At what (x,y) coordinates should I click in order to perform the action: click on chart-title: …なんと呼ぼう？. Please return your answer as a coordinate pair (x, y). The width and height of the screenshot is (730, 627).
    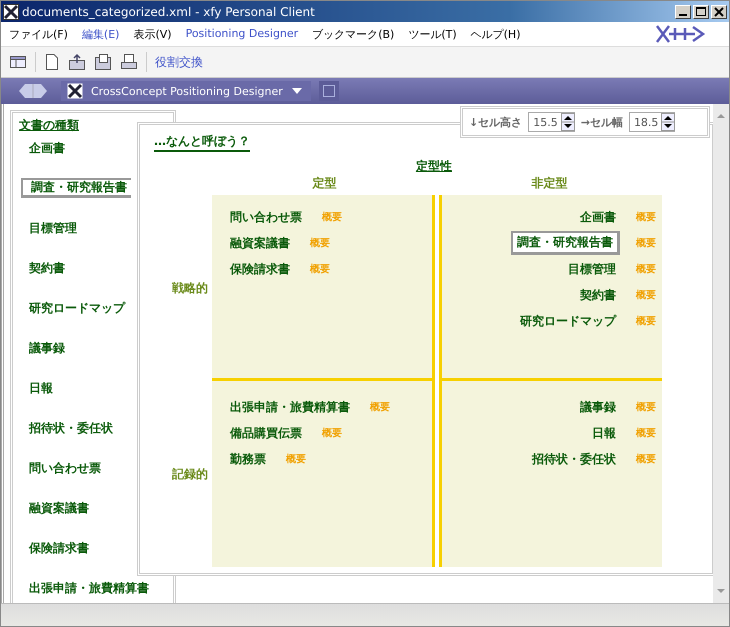
    Looking at the image, I should click on (202, 142).